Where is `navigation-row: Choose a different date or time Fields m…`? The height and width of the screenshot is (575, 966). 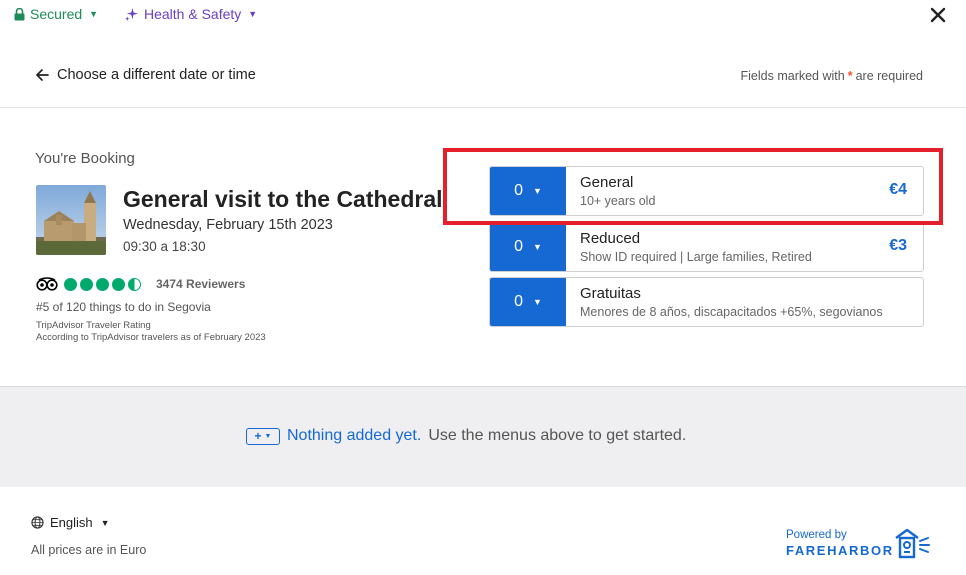 navigation-row: Choose a different date or time Fields m… is located at coordinates (483, 83).